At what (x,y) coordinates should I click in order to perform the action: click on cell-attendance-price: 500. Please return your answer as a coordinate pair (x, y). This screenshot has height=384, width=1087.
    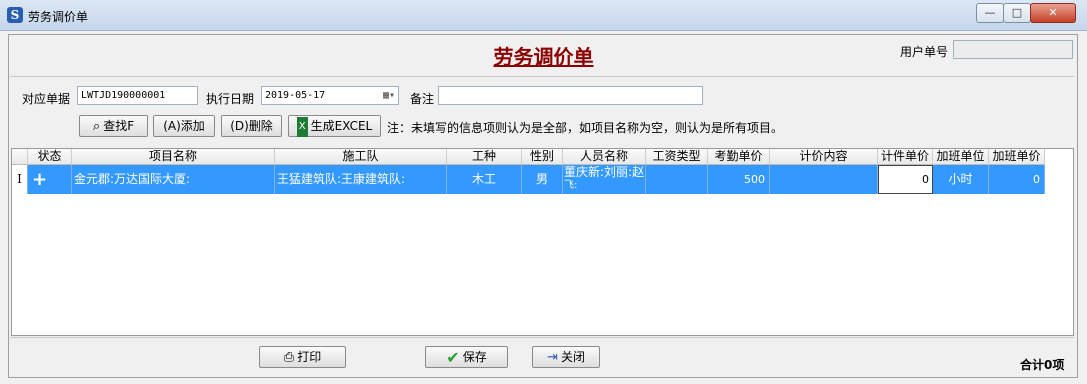
    Looking at the image, I should click on (739, 179).